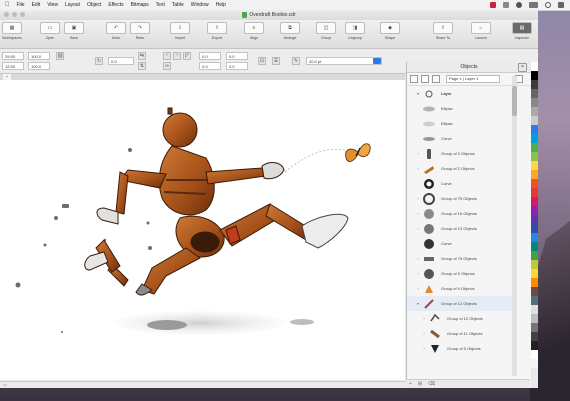 This screenshot has width=570, height=401. What do you see at coordinates (22, 14) in the screenshot?
I see `zoom-window-button` at bounding box center [22, 14].